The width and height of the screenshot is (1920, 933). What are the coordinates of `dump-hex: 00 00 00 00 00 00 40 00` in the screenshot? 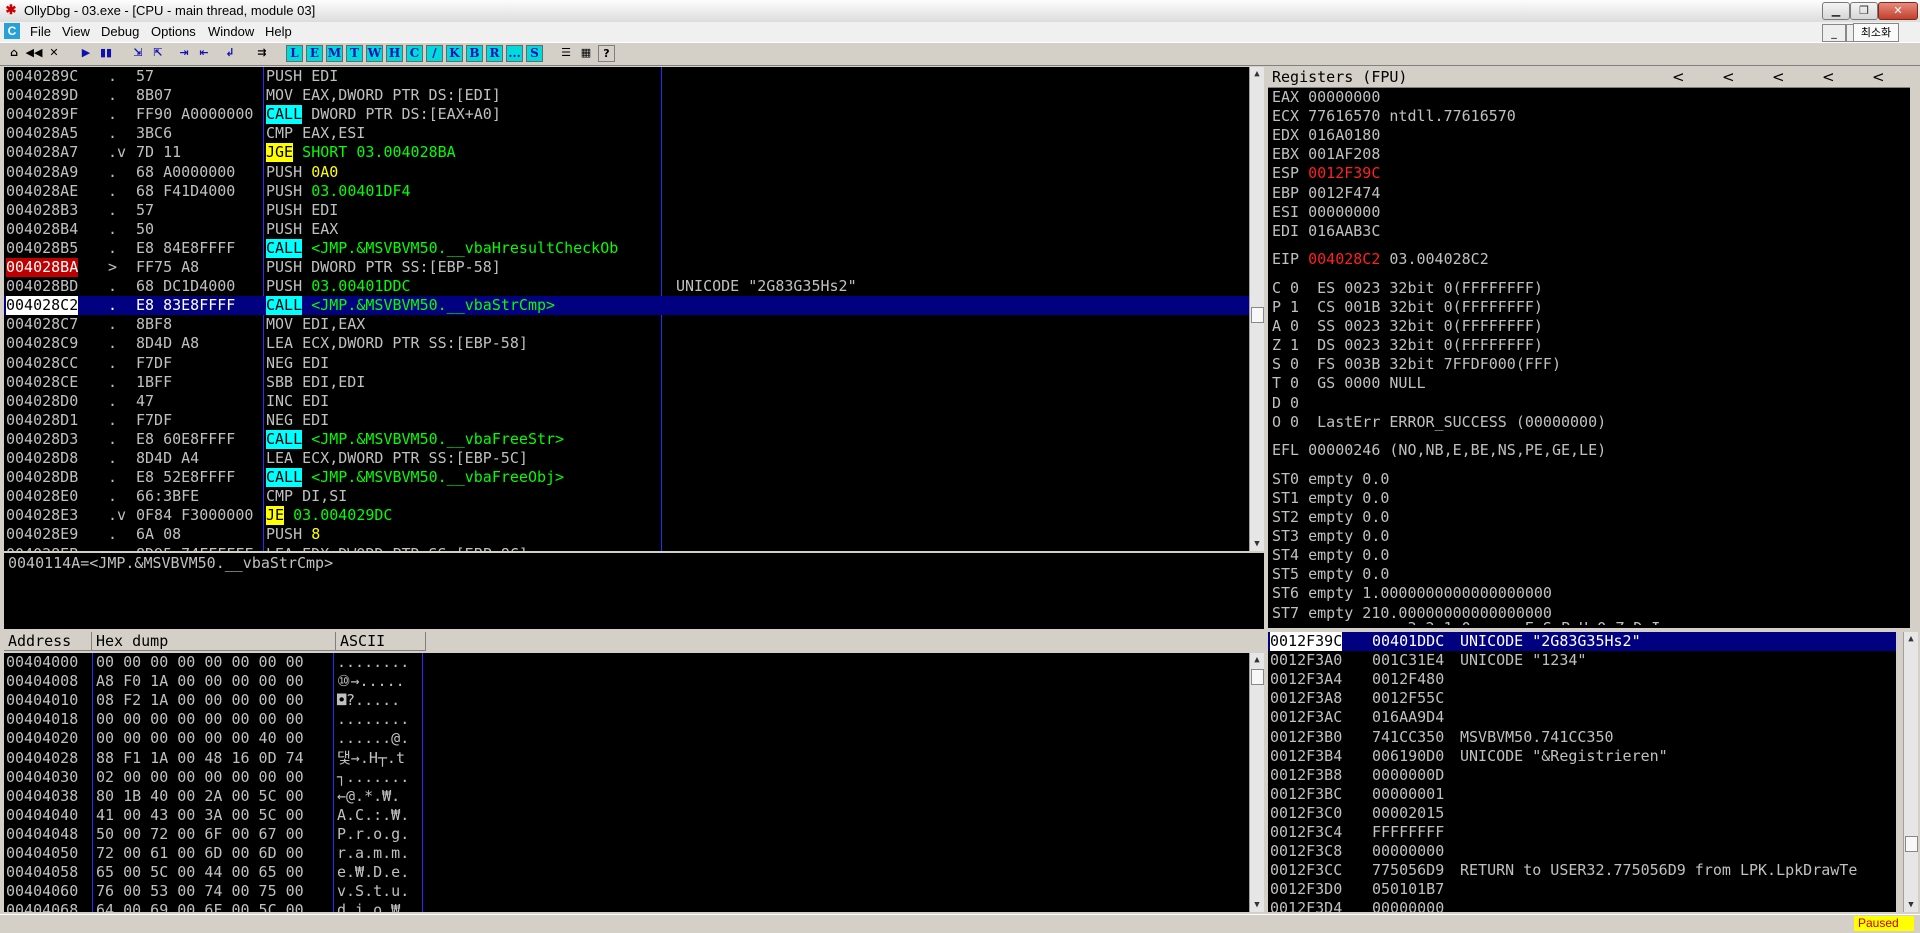 It's located at (200, 738).